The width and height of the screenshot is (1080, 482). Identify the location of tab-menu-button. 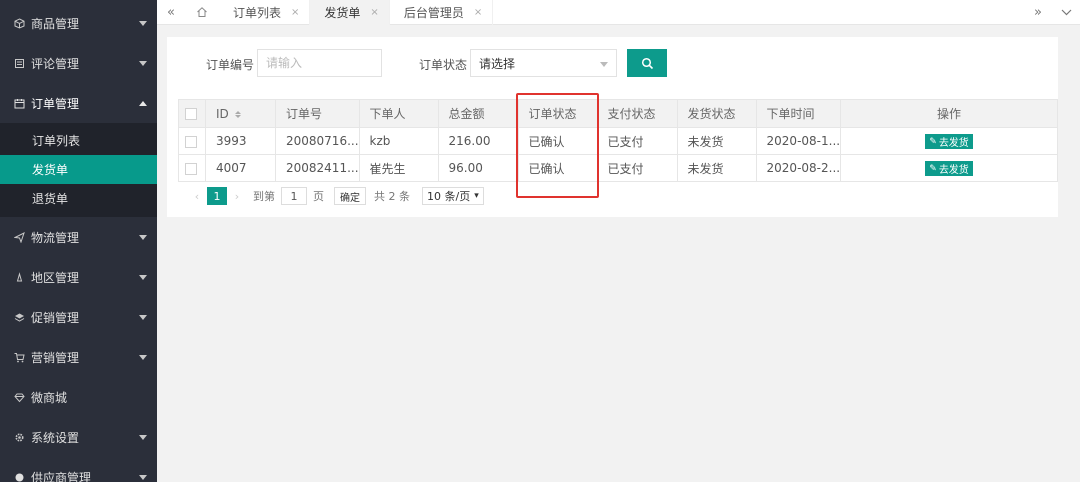
(1066, 12).